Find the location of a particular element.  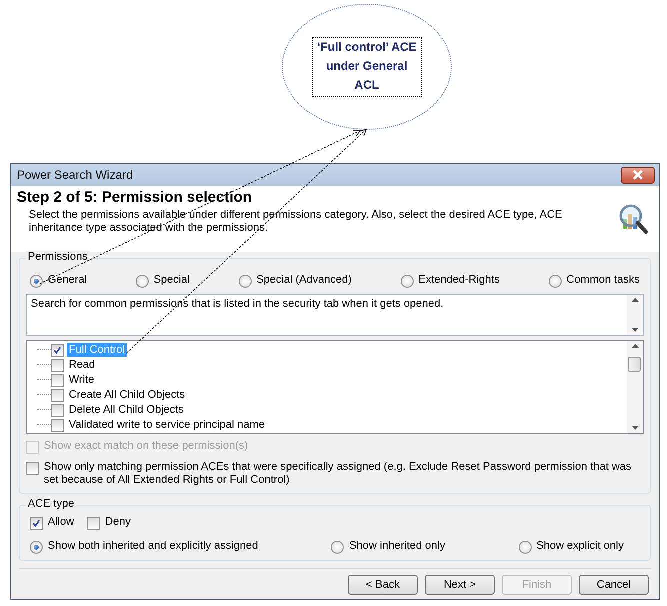

magnifier-icon is located at coordinates (634, 219).